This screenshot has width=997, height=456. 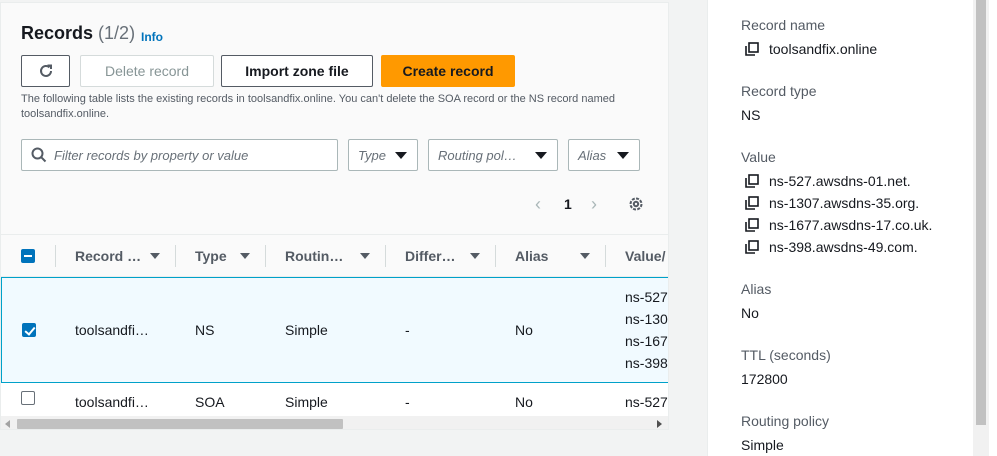 I want to click on scroll-left-icon, so click(x=7, y=424).